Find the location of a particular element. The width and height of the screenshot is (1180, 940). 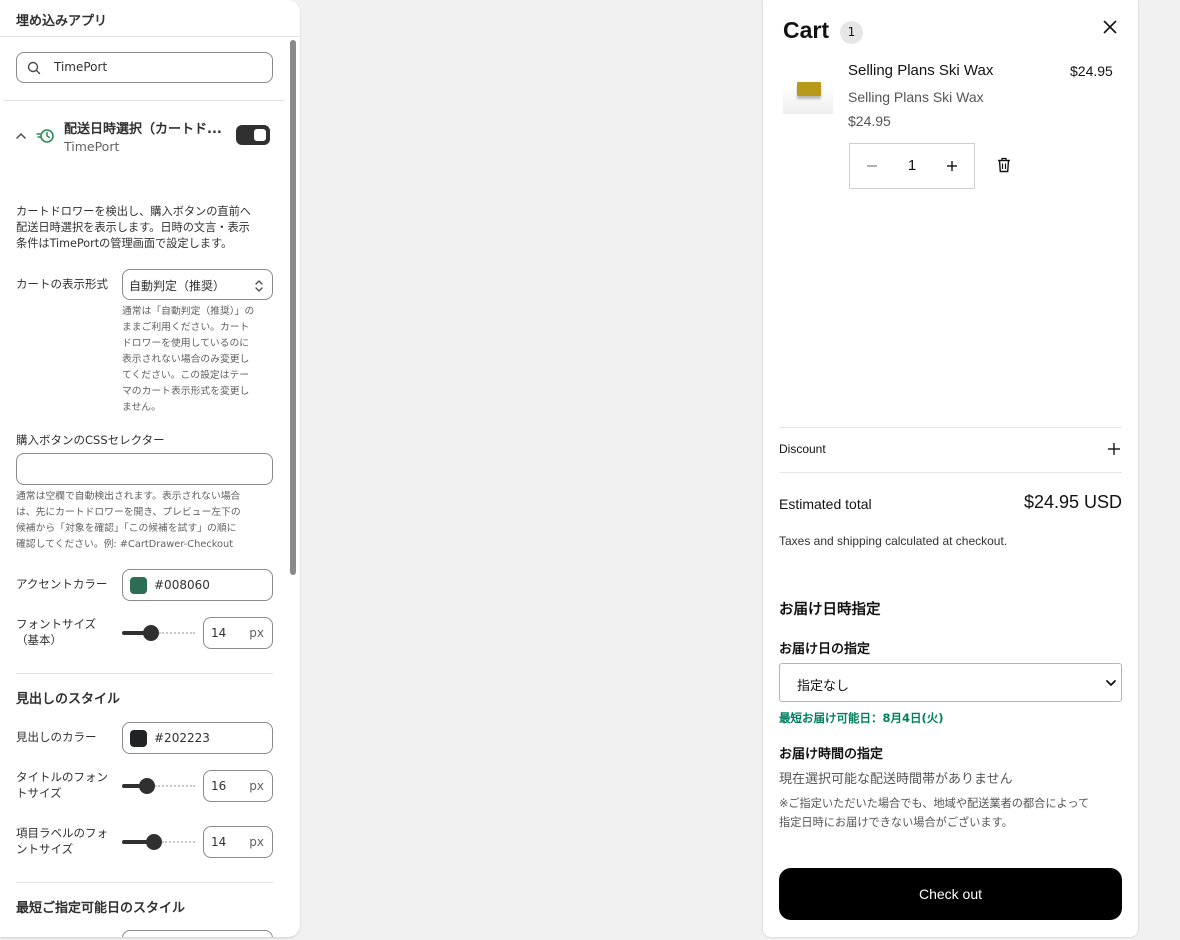

close-icon is located at coordinates (1110, 27).